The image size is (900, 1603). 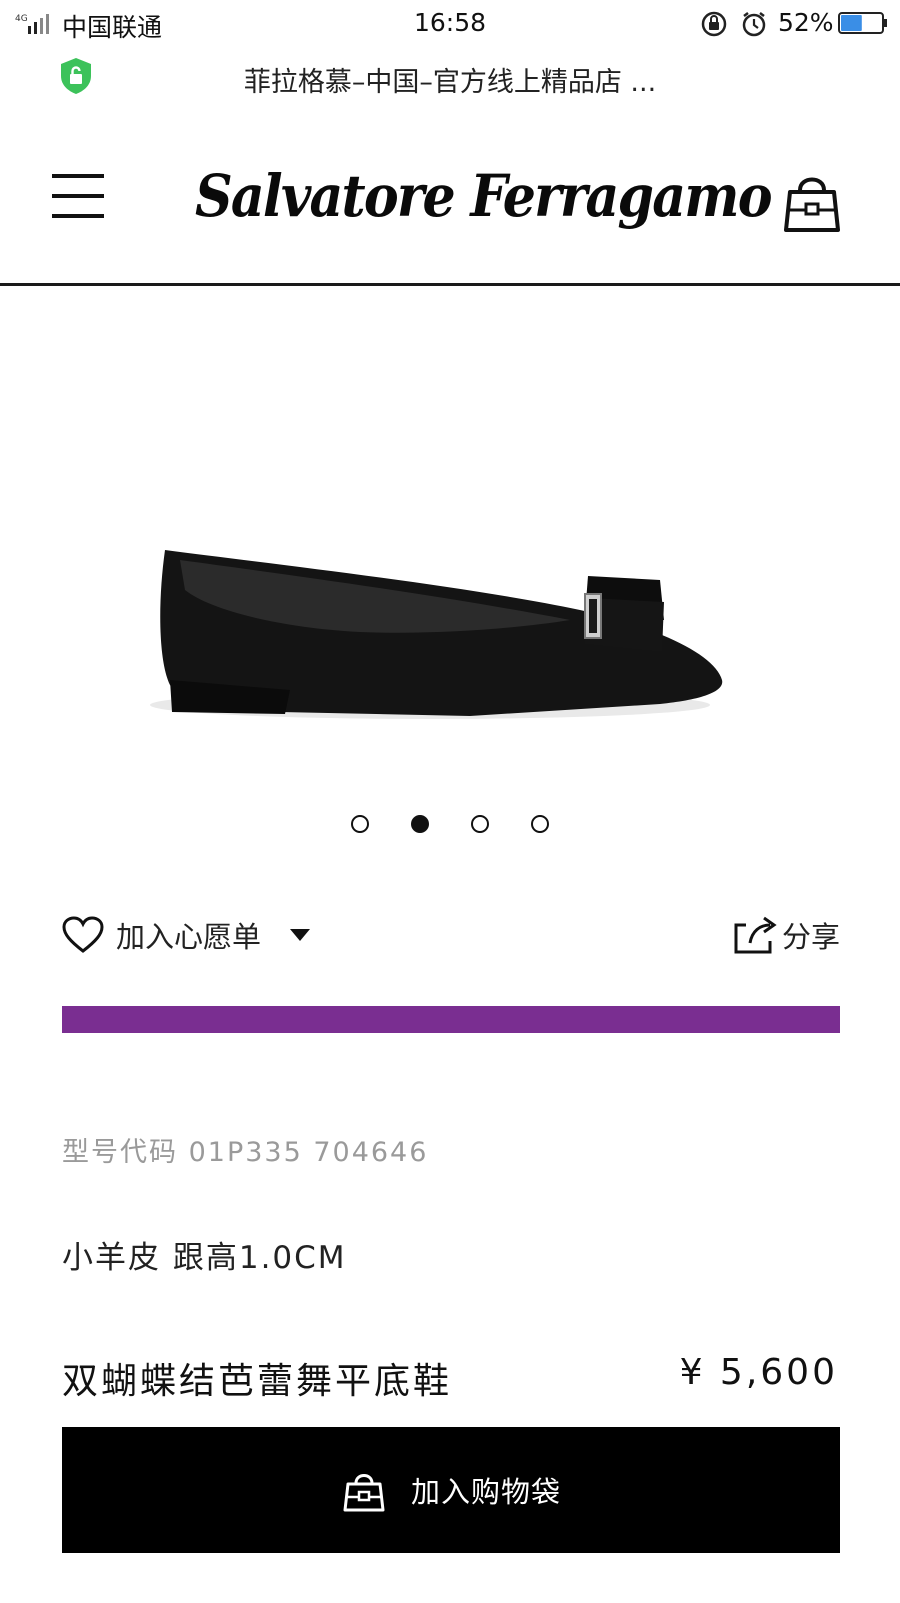 What do you see at coordinates (78, 196) in the screenshot?
I see `hamburger-menu-icon` at bounding box center [78, 196].